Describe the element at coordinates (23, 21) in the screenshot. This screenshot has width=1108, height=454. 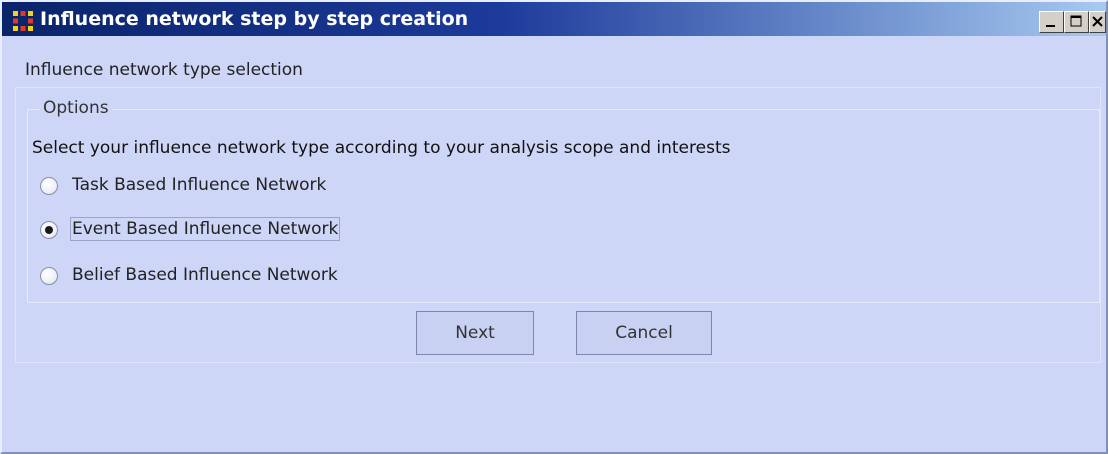
I see `network-grid-icon` at that location.